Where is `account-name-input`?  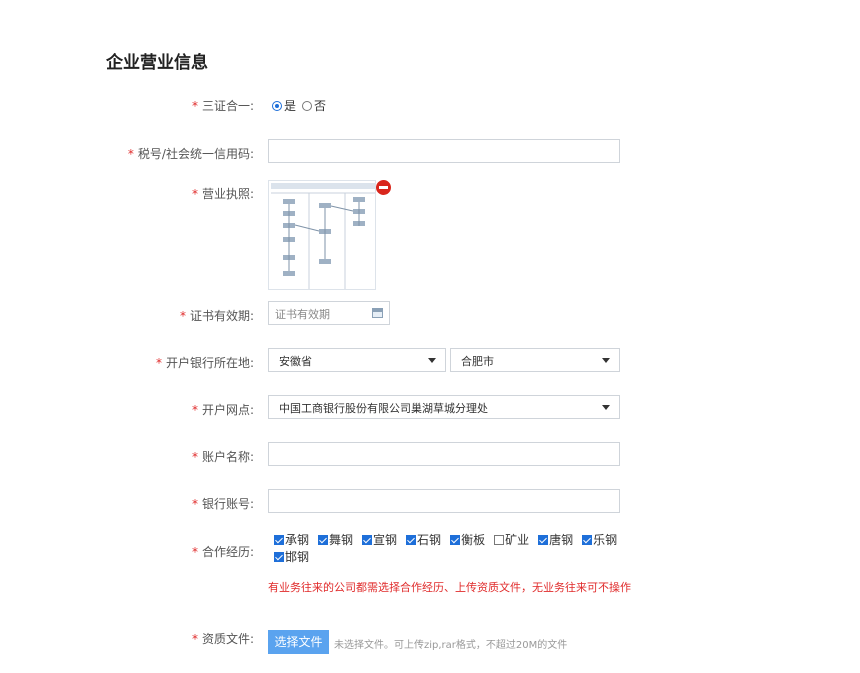
account-name-input is located at coordinates (444, 454).